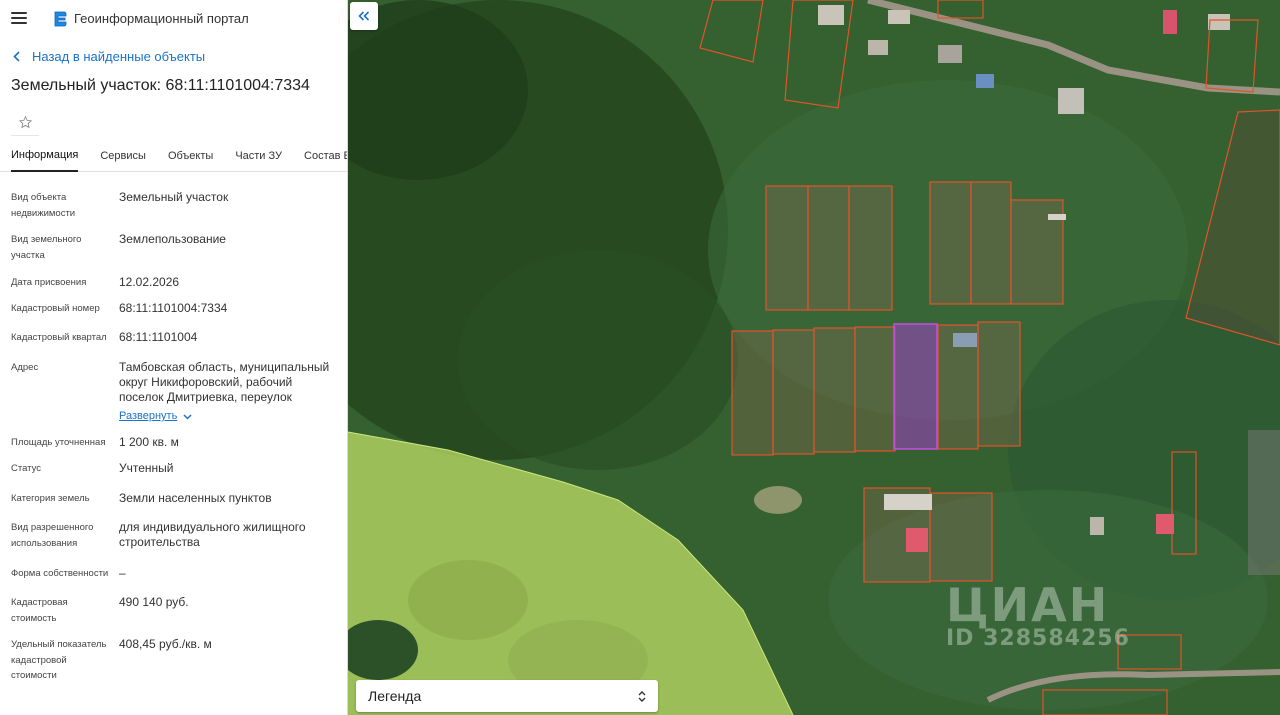  Describe the element at coordinates (190, 156) in the screenshot. I see `tab-objects: Объекты` at that location.